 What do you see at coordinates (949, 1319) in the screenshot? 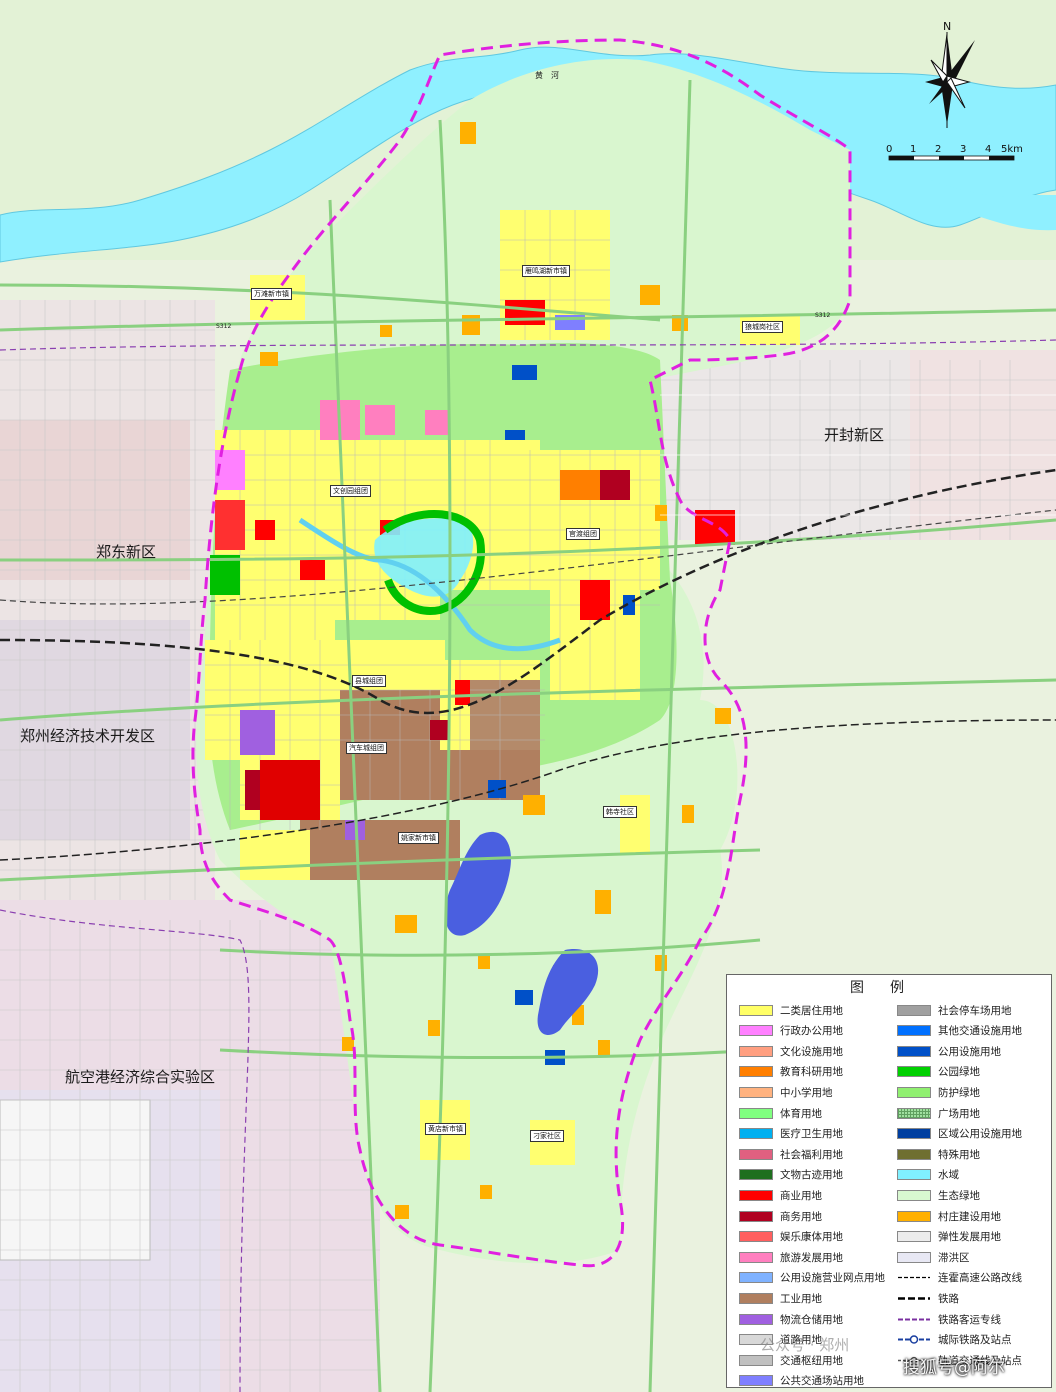
I see `legend-item: 铁路客运专线` at bounding box center [949, 1319].